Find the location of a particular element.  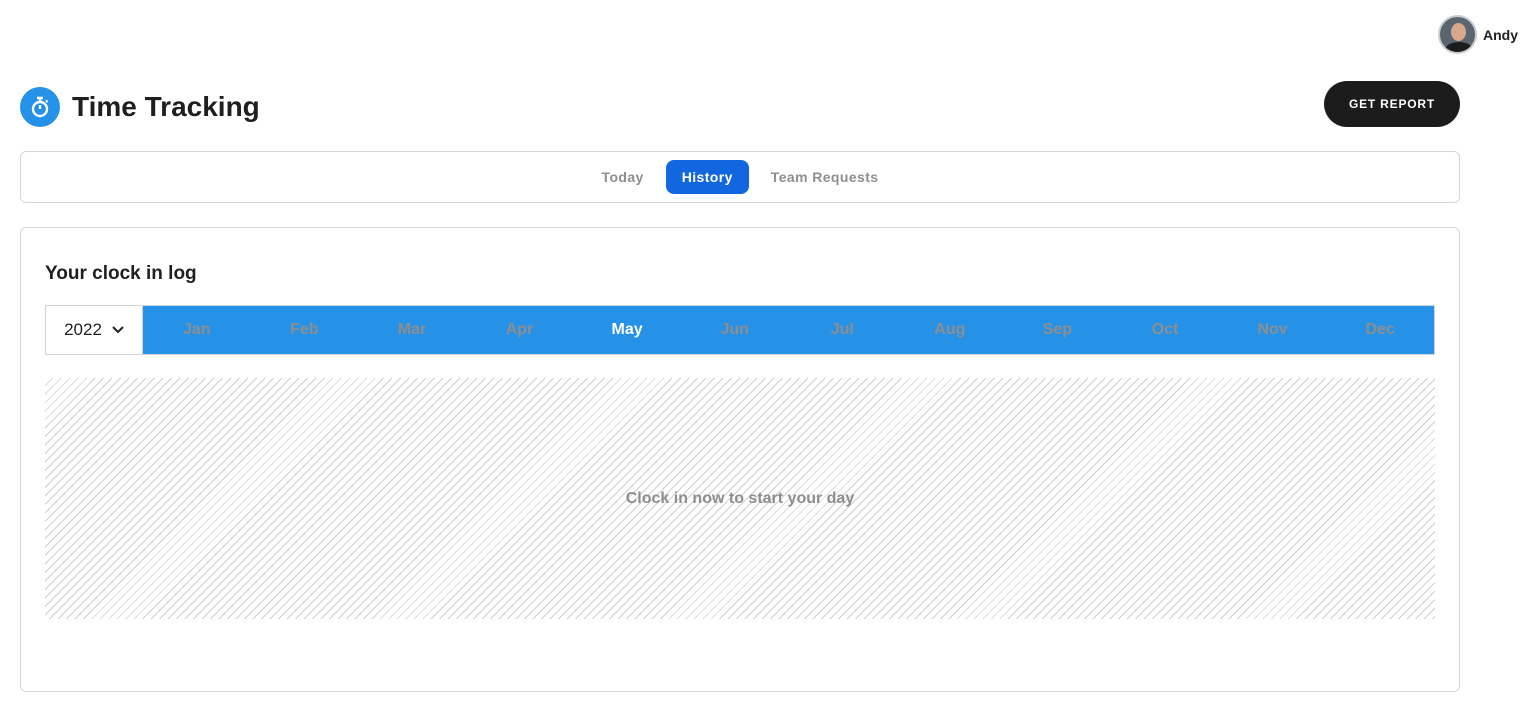

month-jul: Jul is located at coordinates (842, 330).